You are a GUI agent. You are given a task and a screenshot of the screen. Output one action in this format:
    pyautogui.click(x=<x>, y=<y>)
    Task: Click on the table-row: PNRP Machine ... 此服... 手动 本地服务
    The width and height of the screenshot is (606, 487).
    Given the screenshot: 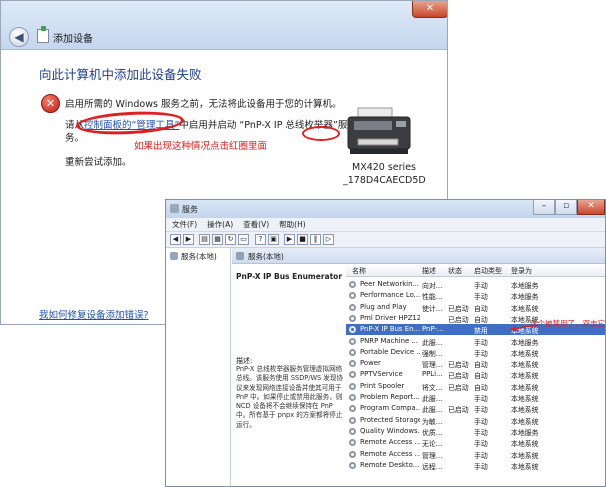 What is the action you would take?
    pyautogui.click(x=475, y=341)
    